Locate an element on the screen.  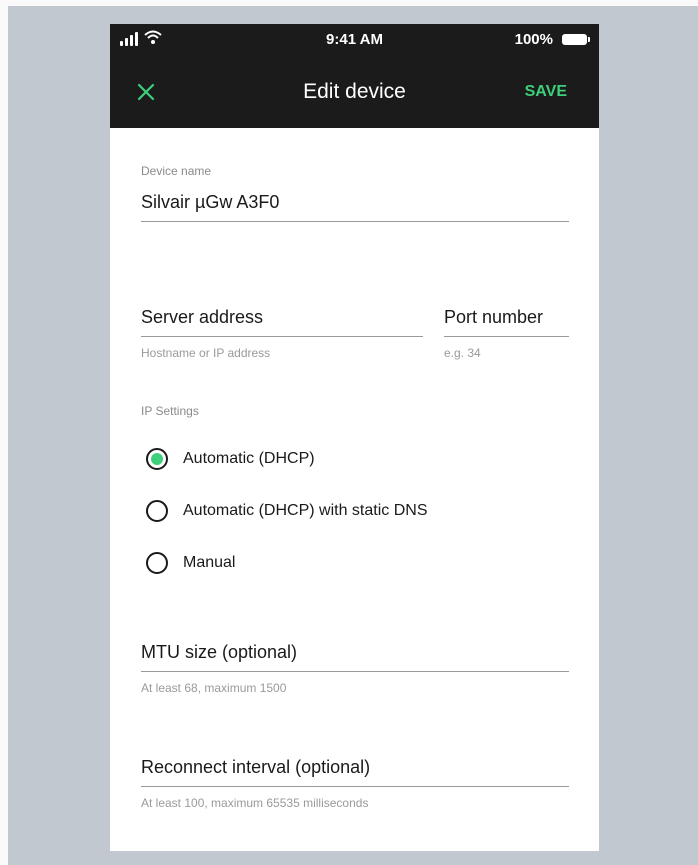
device-name-label: Device name is located at coordinates (176, 171).